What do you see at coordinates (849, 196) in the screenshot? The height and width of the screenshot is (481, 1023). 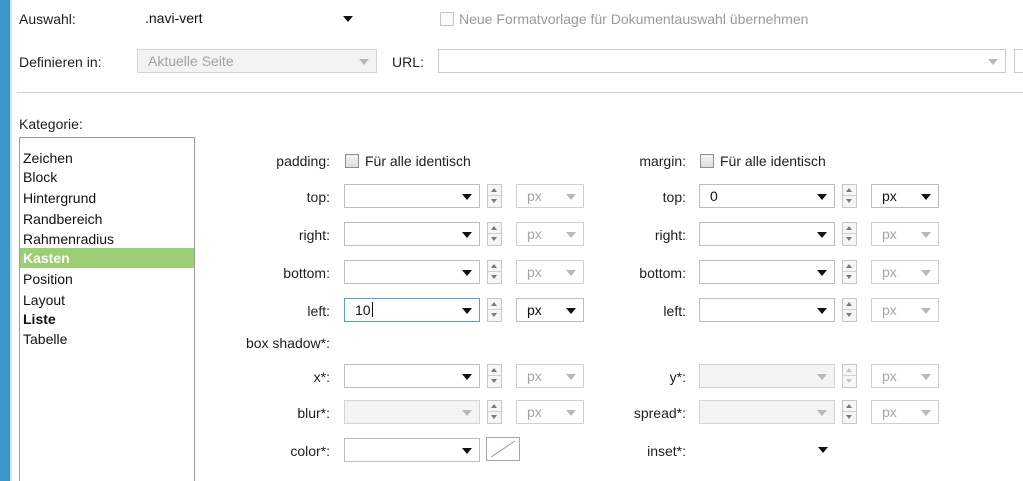 I see `margin-top-stepper` at bounding box center [849, 196].